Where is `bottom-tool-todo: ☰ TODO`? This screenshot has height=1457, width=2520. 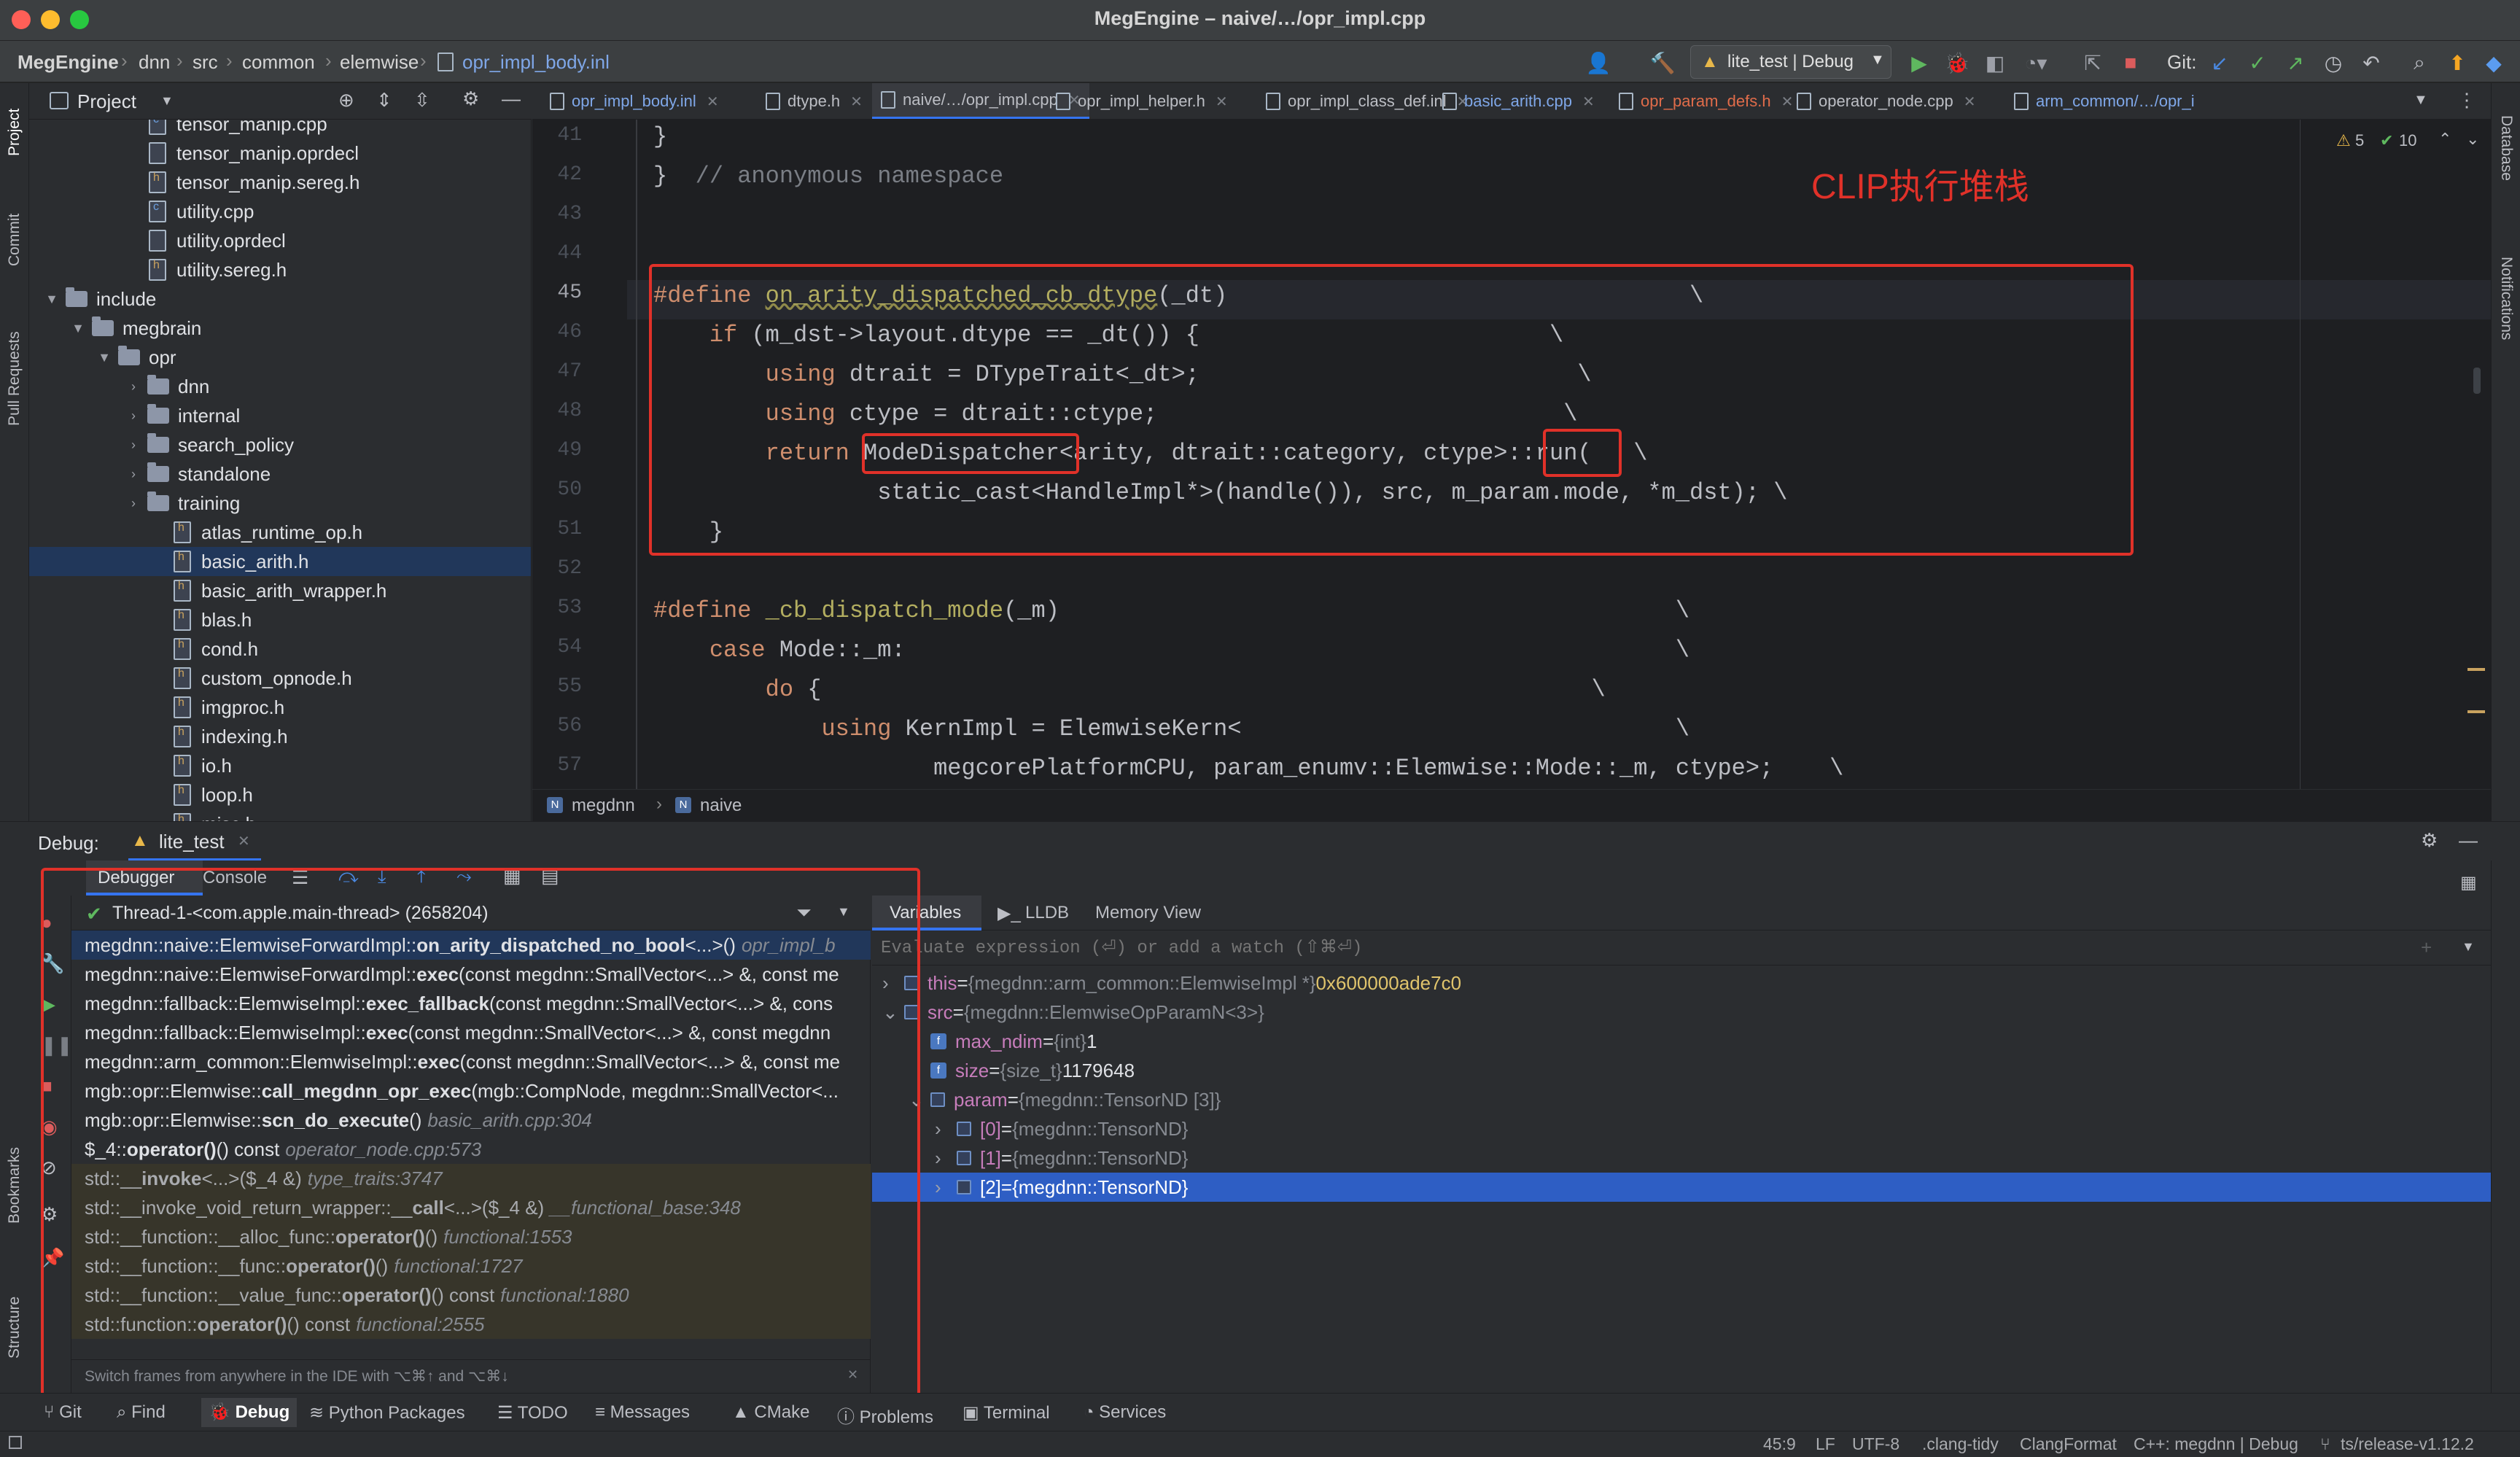 bottom-tool-todo: ☰ TODO is located at coordinates (532, 1413).